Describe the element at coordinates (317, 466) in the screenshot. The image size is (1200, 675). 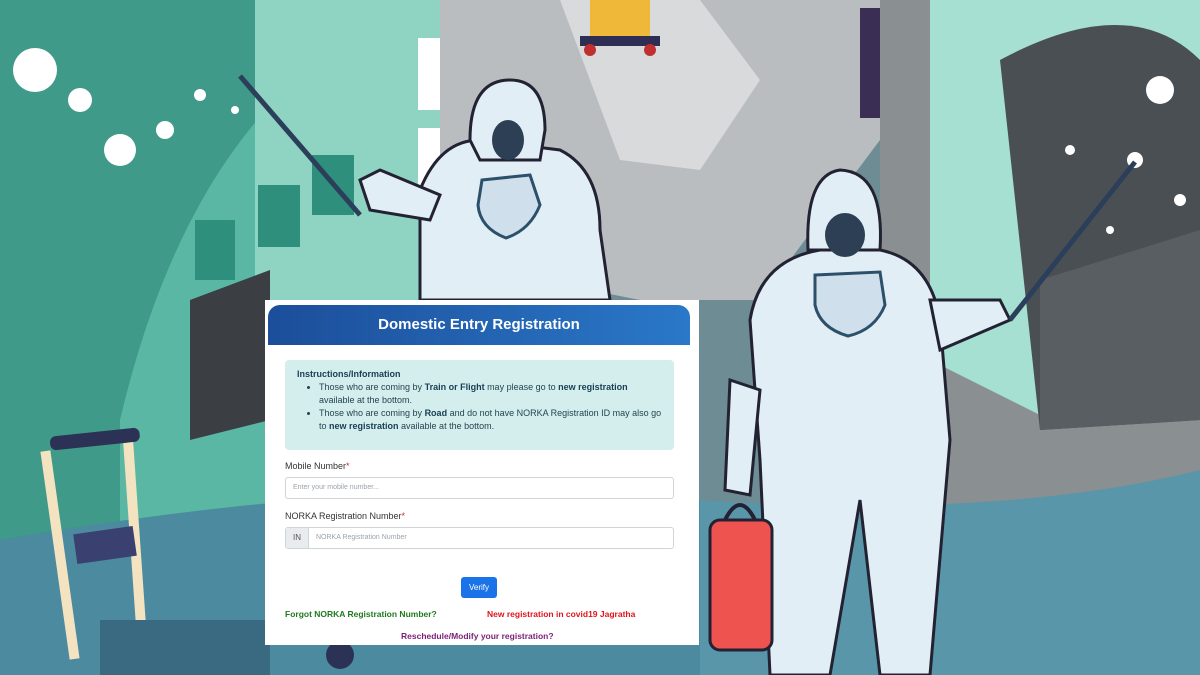
I see `mobile-number-label: Mobile Number*` at that location.